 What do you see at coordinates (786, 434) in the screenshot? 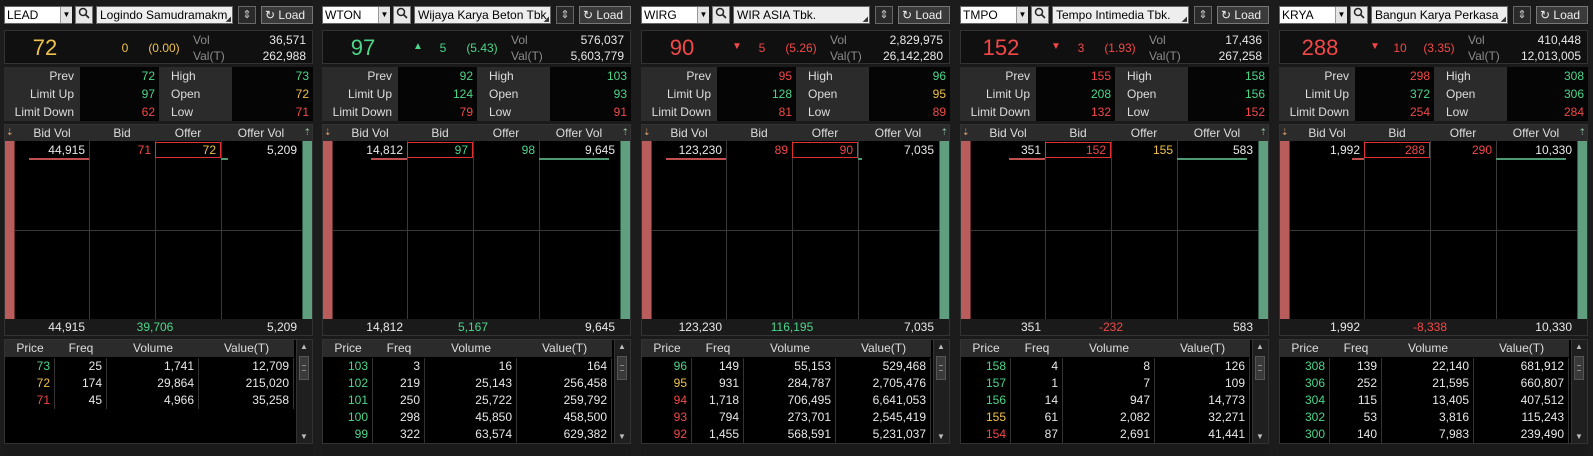
I see `table-row: 92 1,455 568,591 5,231,037` at bounding box center [786, 434].